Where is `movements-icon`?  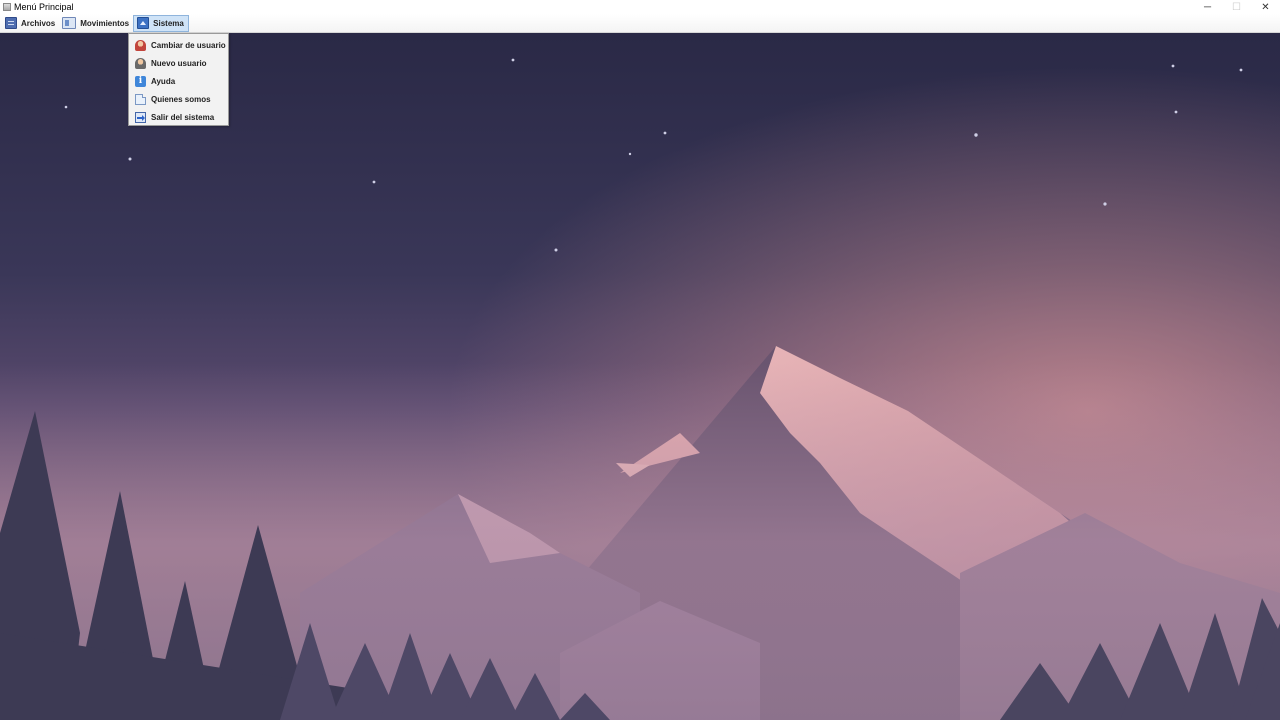 movements-icon is located at coordinates (69, 23).